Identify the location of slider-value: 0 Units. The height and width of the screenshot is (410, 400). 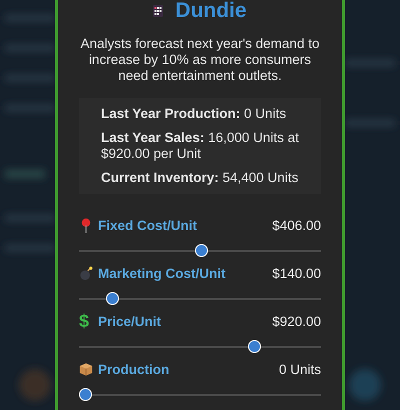
(299, 369).